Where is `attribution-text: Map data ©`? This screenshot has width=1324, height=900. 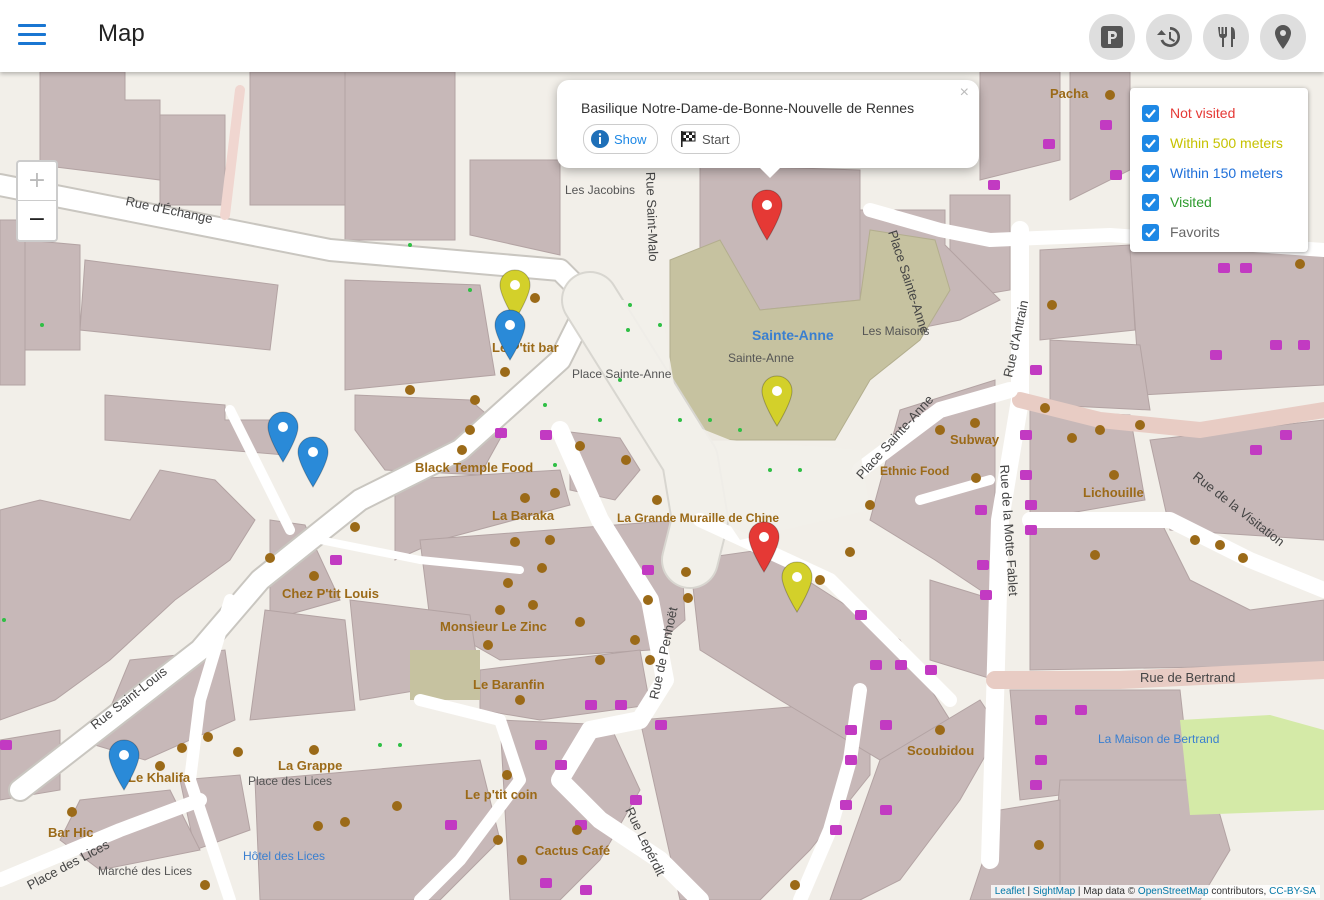
attribution-text: Map data © is located at coordinates (1109, 891).